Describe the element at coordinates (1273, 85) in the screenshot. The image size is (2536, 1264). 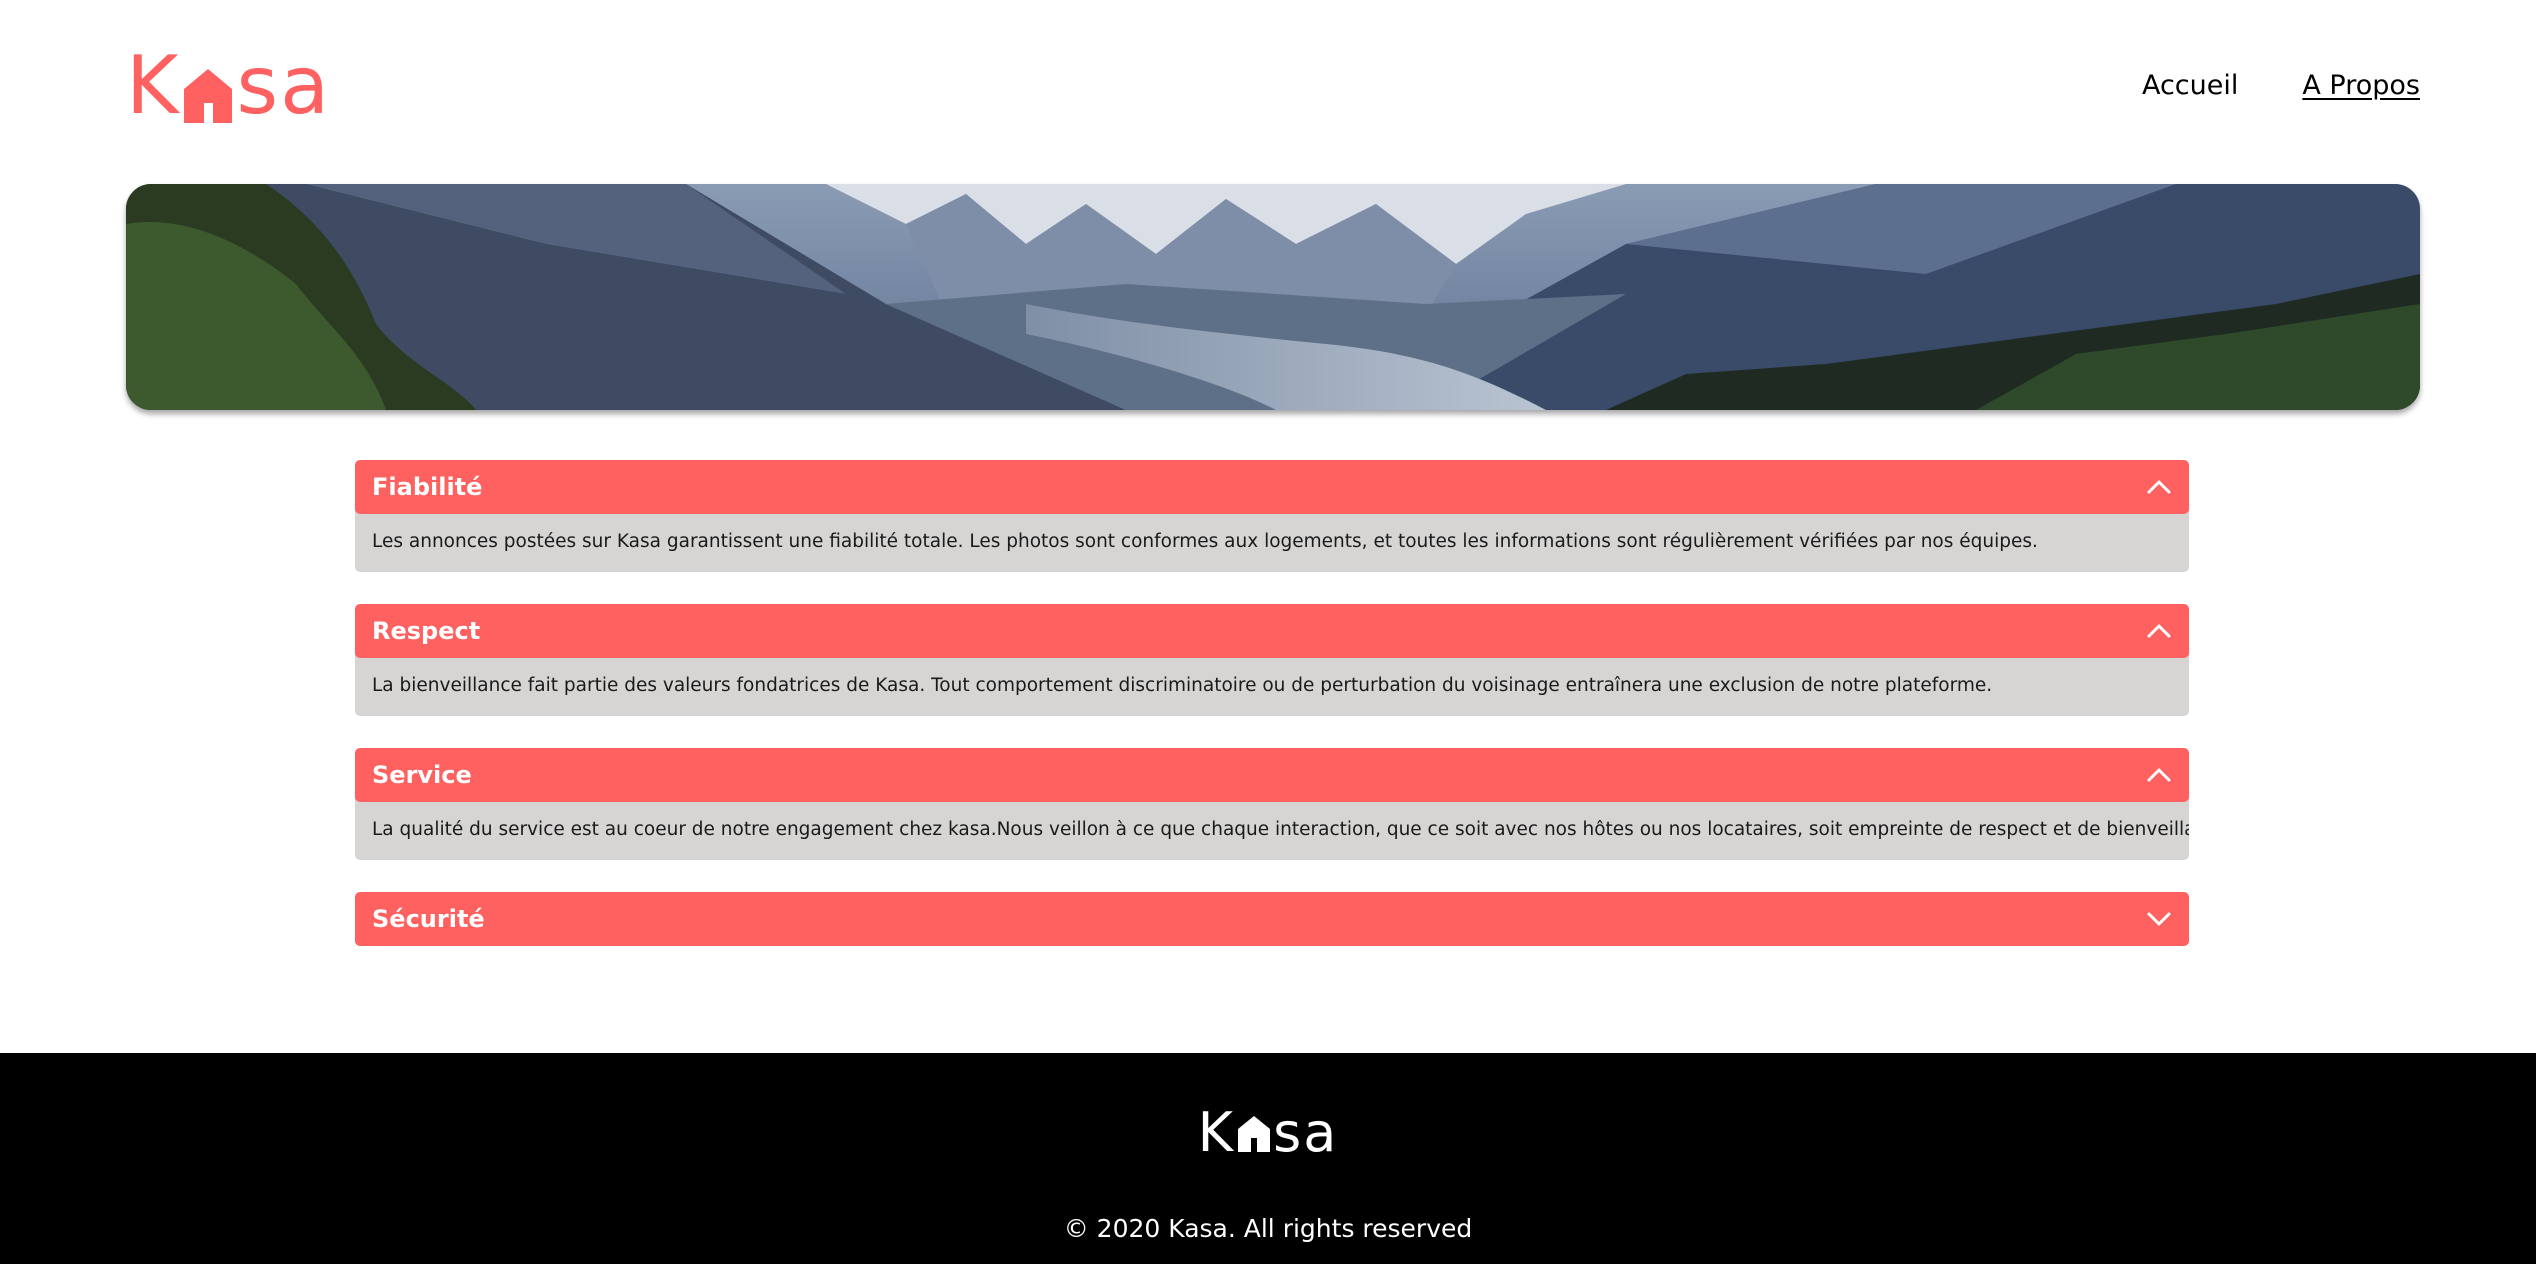
I see `site-header: Ksa Accueil A Propos` at that location.